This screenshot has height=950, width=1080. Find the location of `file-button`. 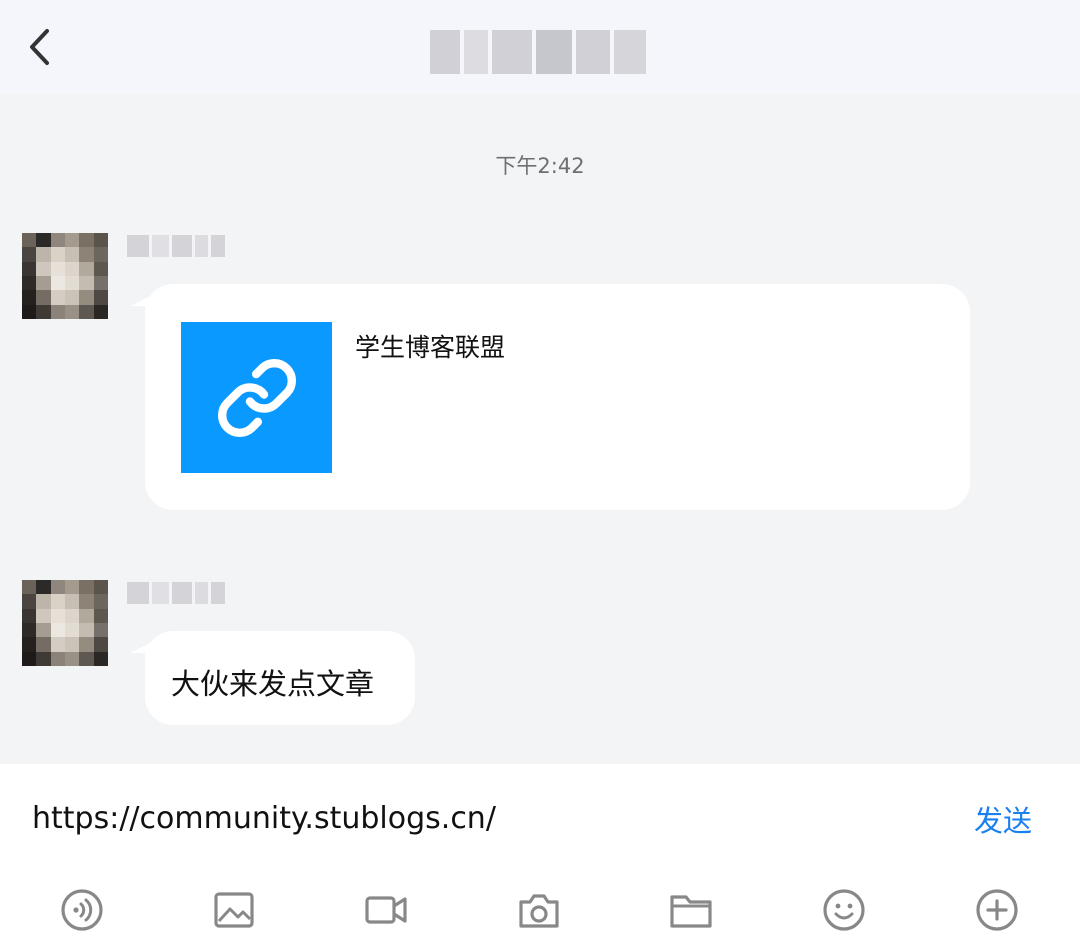

file-button is located at coordinates (691, 910).